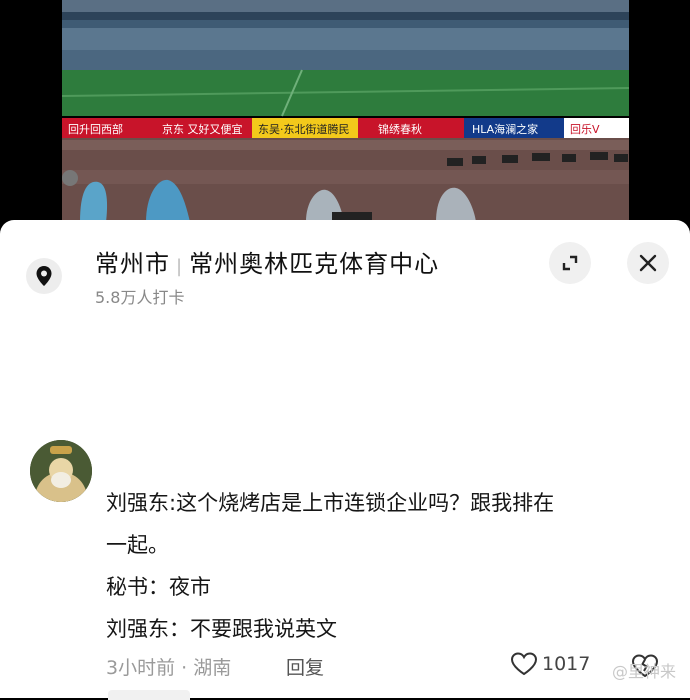  I want to click on close-icon, so click(648, 263).